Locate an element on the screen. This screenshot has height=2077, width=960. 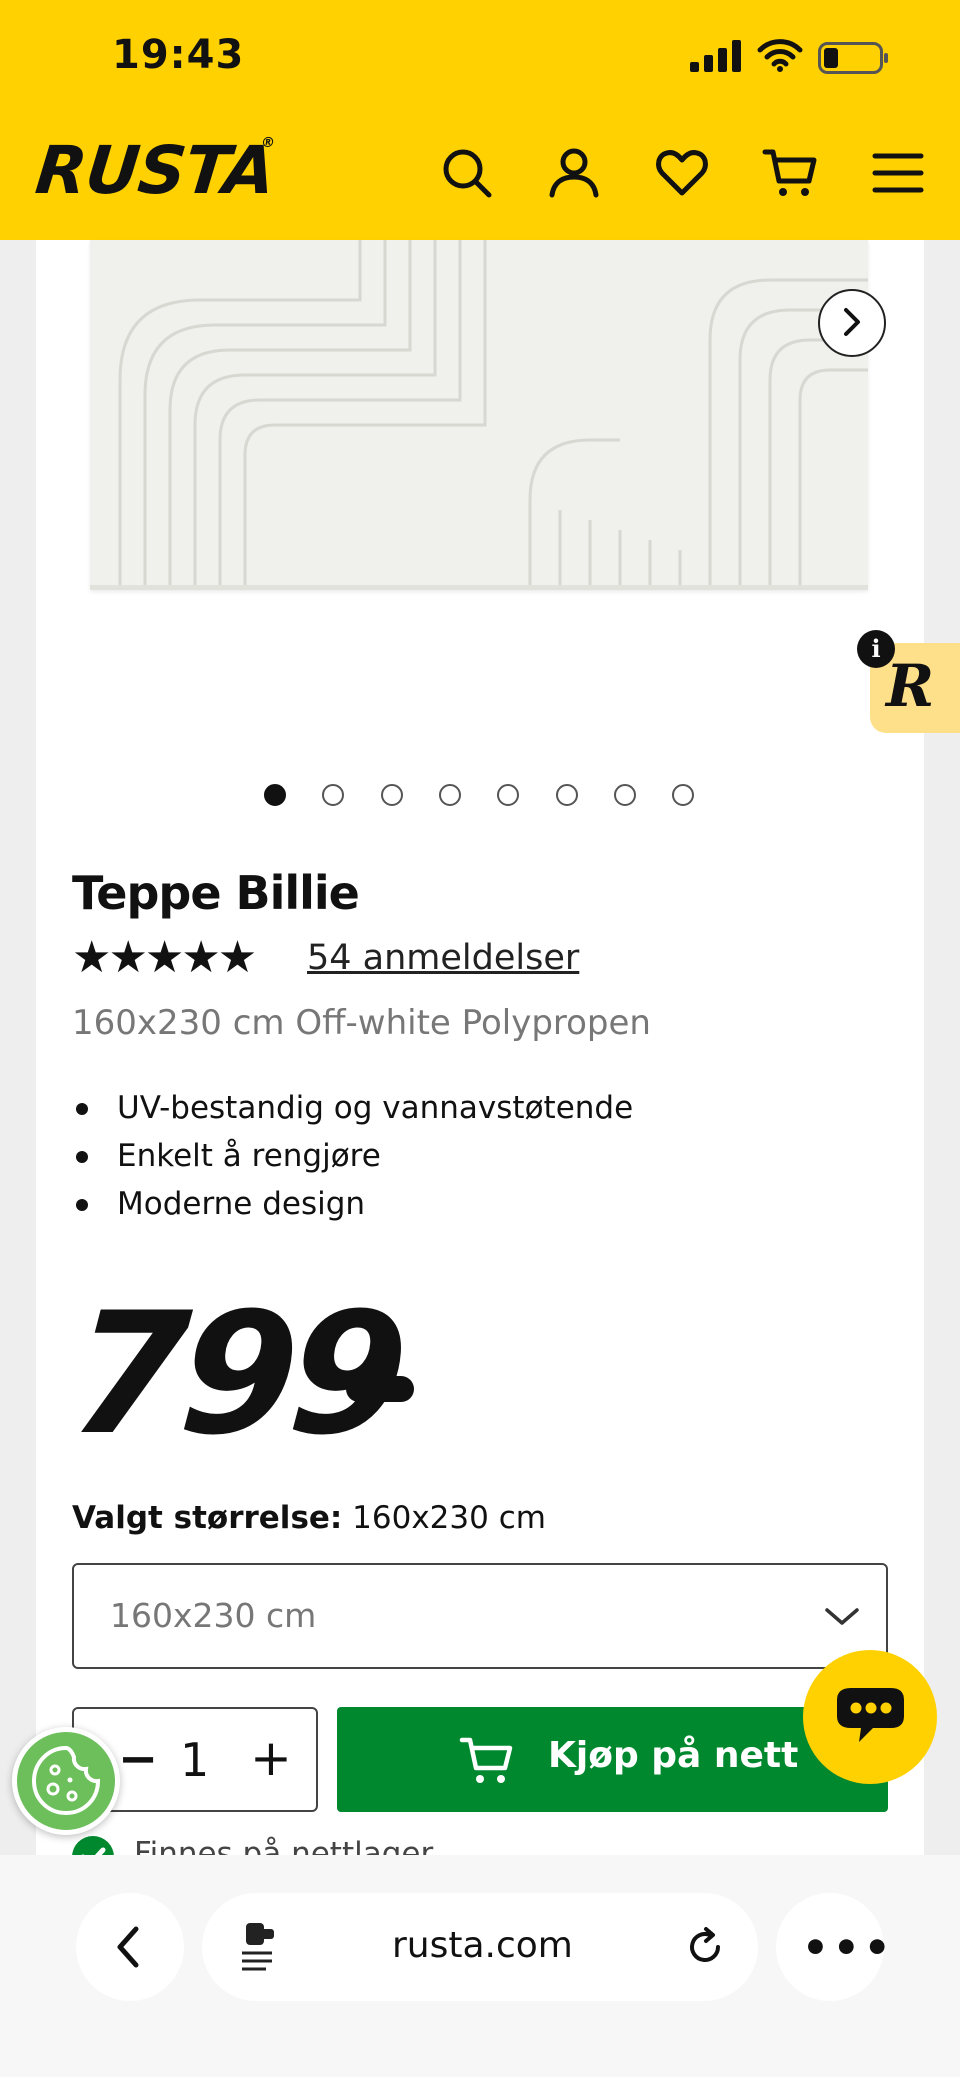
signal-icon is located at coordinates (715, 56).